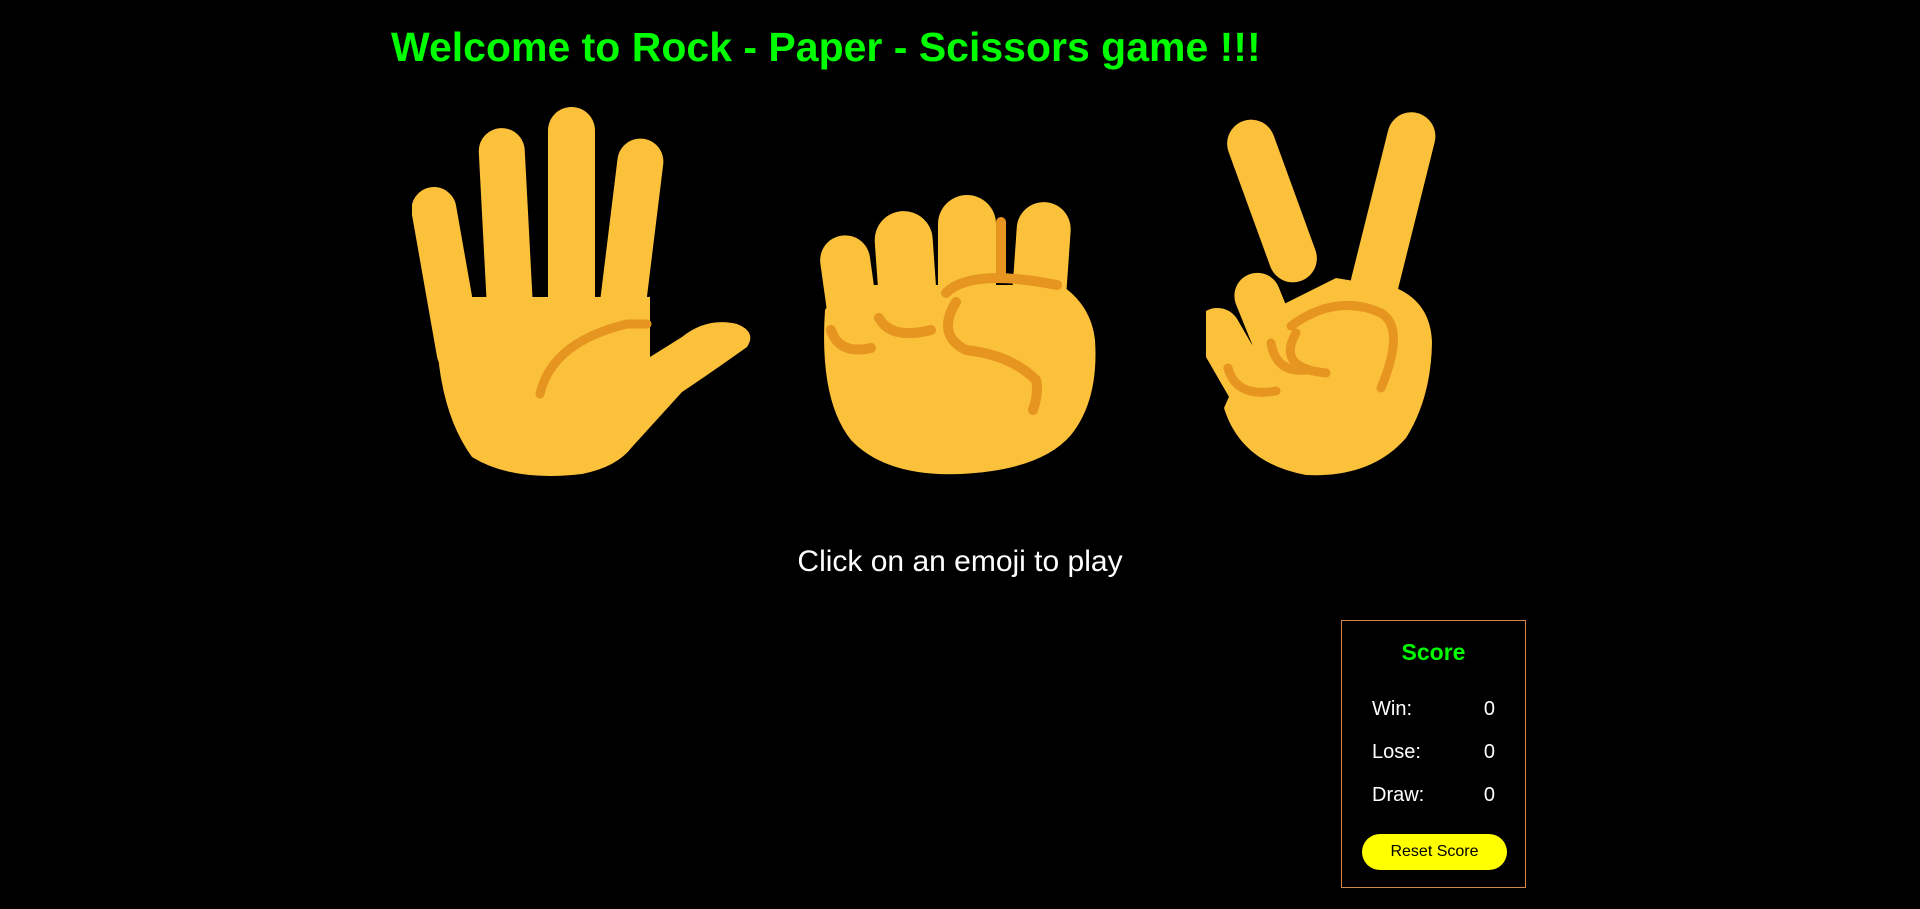 The width and height of the screenshot is (1920, 909). What do you see at coordinates (1321, 294) in the screenshot?
I see `victory-hand-icon` at bounding box center [1321, 294].